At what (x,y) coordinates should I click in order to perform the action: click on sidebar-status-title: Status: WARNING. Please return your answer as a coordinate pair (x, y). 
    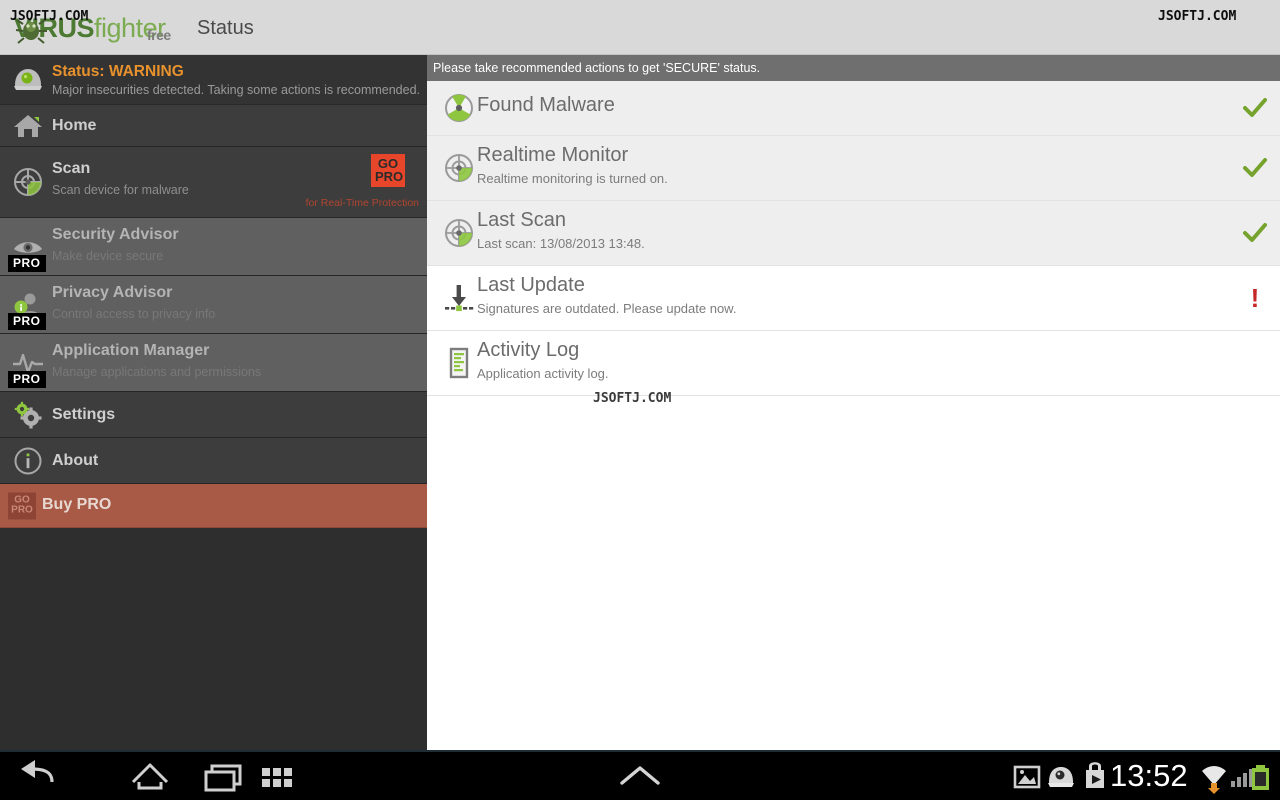
    Looking at the image, I should click on (118, 71).